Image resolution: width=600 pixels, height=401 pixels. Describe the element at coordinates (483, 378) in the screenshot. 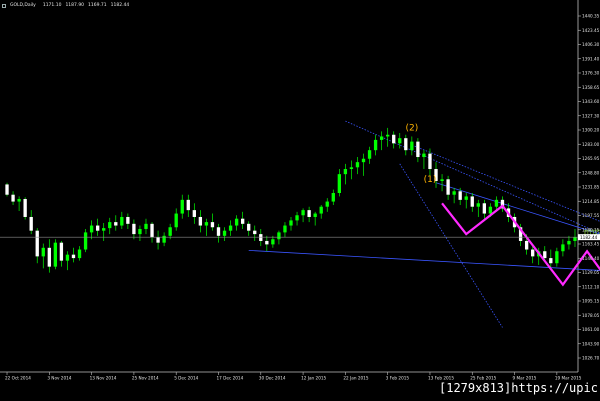

I see `x-tick-label: 25 Feb 2015` at that location.